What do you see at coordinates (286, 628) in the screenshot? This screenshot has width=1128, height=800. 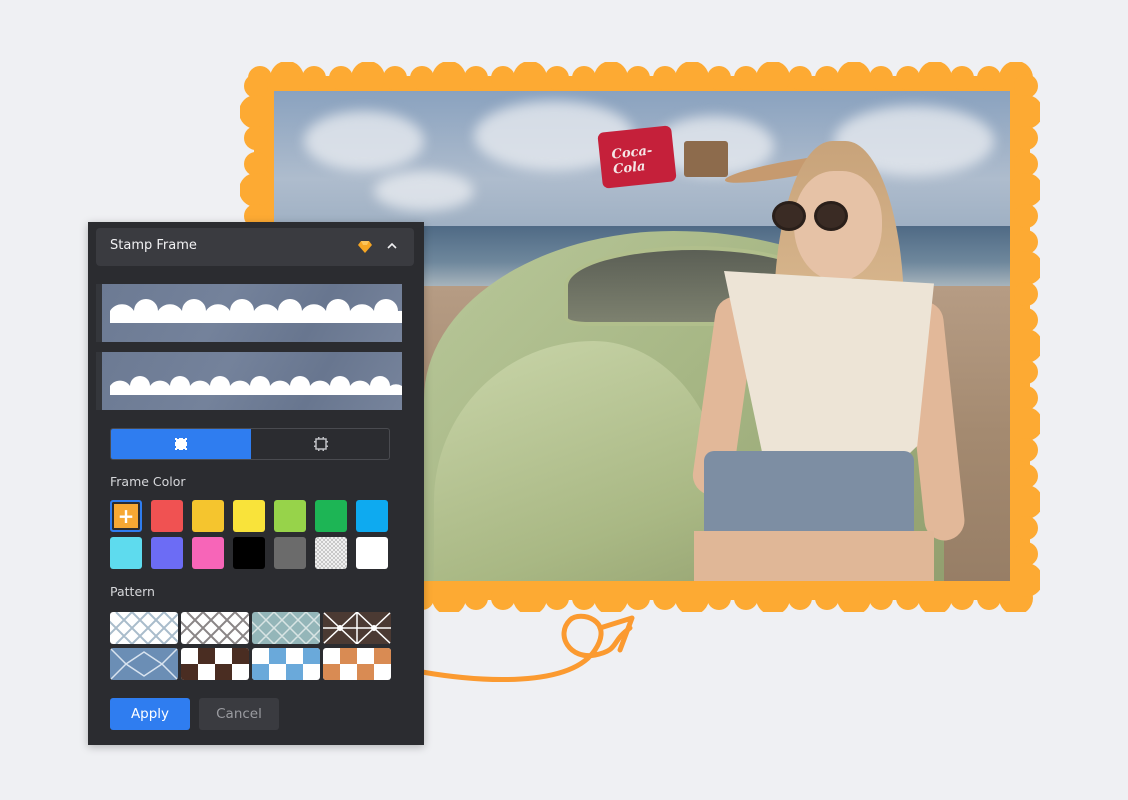 I see `pattern-teal-lattice` at bounding box center [286, 628].